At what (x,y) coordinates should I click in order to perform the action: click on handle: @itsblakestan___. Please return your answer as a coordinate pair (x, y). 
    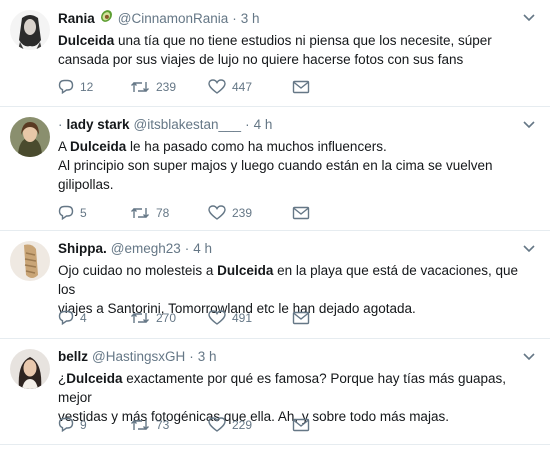
    Looking at the image, I should click on (188, 125).